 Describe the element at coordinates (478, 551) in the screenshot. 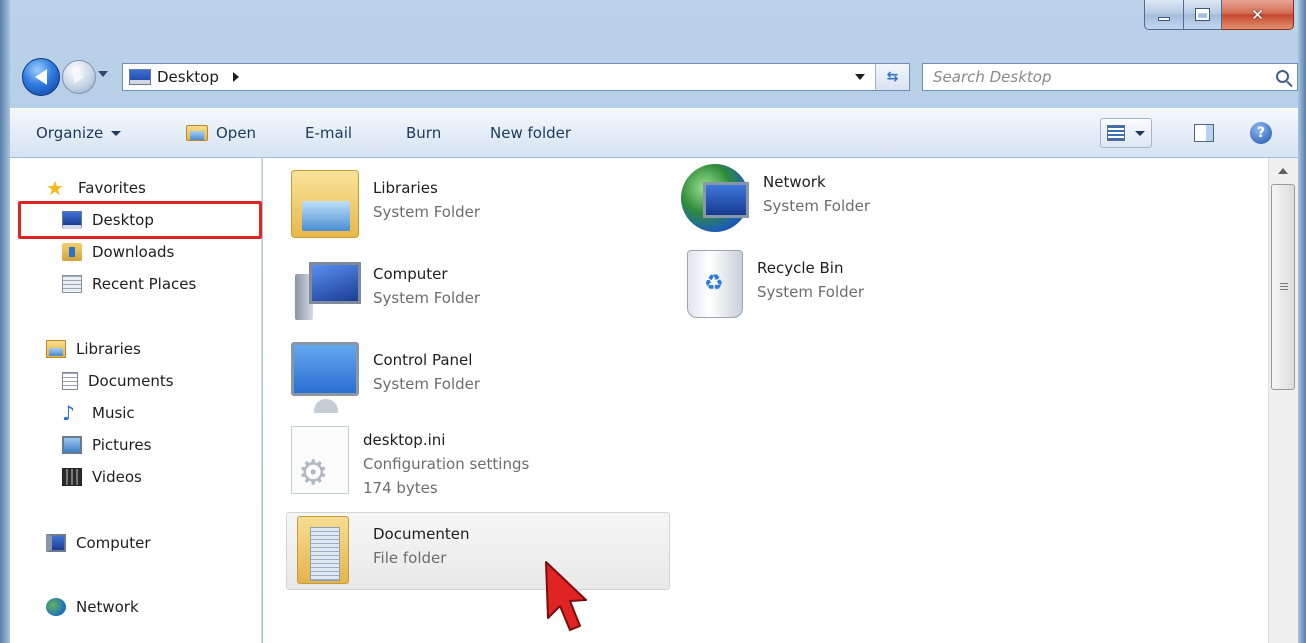

I see `file-item-documenten: Documenten File folder` at that location.